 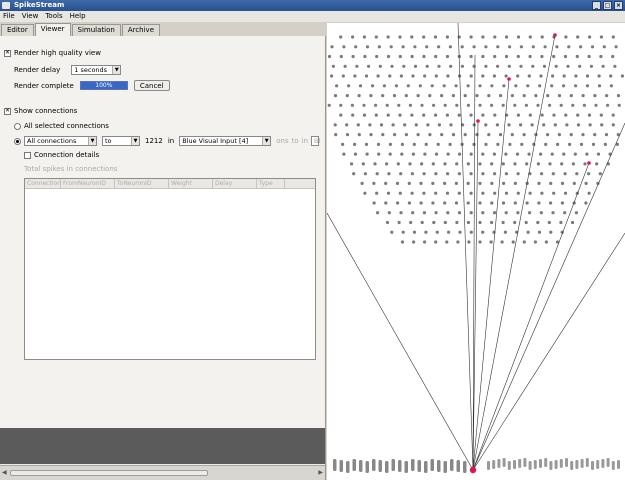 I want to click on close-icon: ×, so click(x=618, y=5).